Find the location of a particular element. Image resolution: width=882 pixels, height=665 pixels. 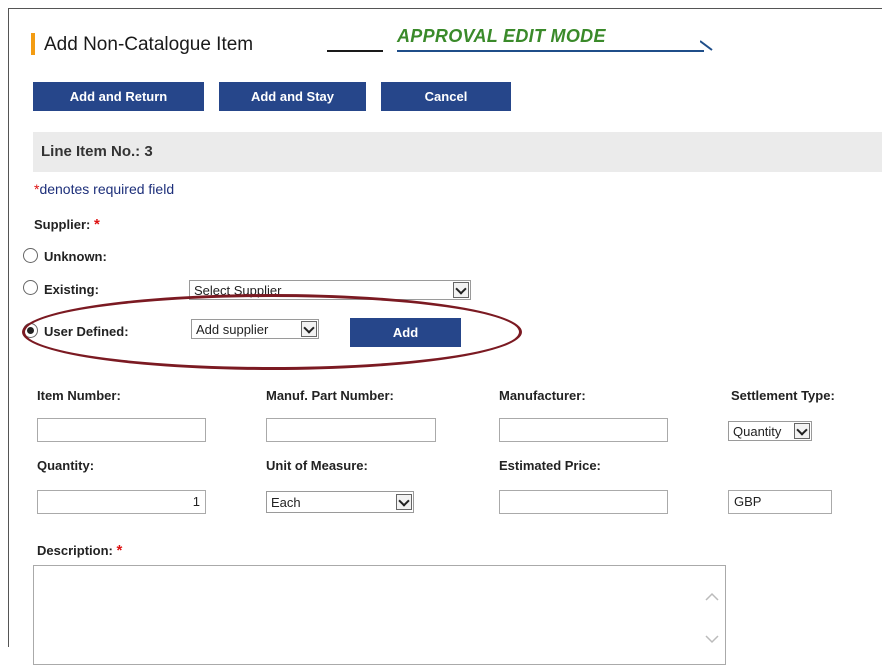

description-label-row: Description: * is located at coordinates (79, 550).